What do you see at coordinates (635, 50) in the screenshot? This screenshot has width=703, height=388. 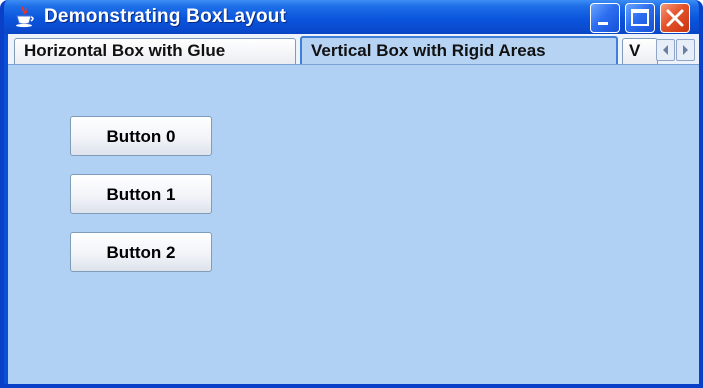 I see `tab-label: V` at bounding box center [635, 50].